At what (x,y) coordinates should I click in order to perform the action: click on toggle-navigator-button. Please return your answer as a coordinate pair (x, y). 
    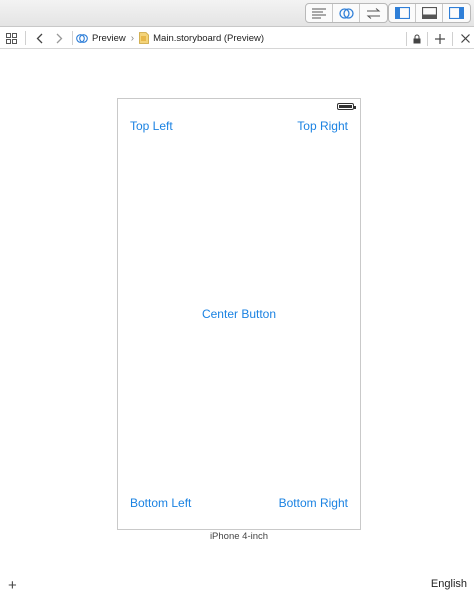
    Looking at the image, I should click on (402, 13).